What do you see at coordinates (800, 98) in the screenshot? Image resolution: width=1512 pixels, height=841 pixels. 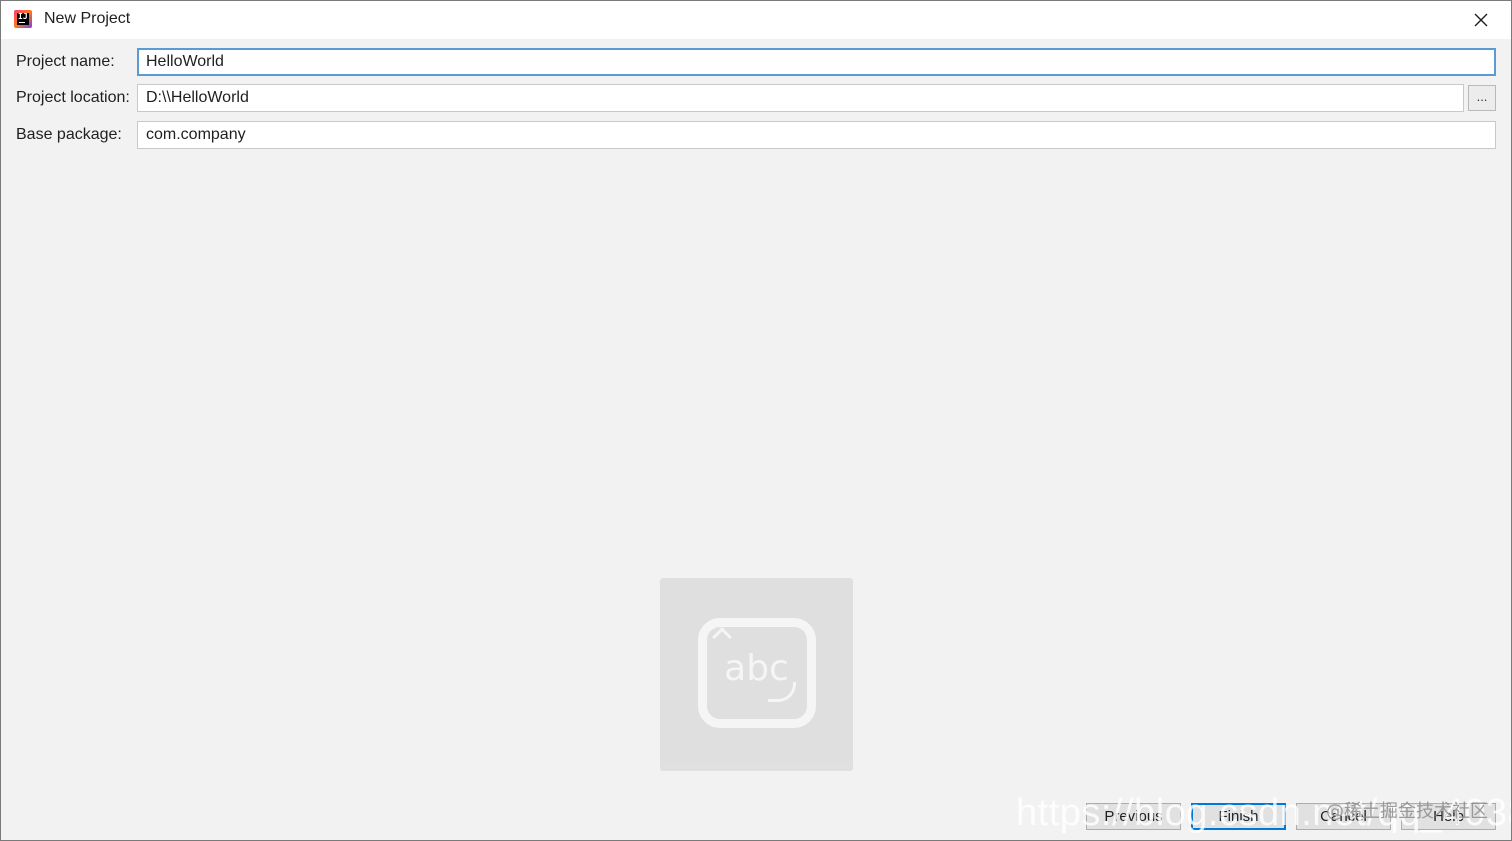 I see `project-location-input` at bounding box center [800, 98].